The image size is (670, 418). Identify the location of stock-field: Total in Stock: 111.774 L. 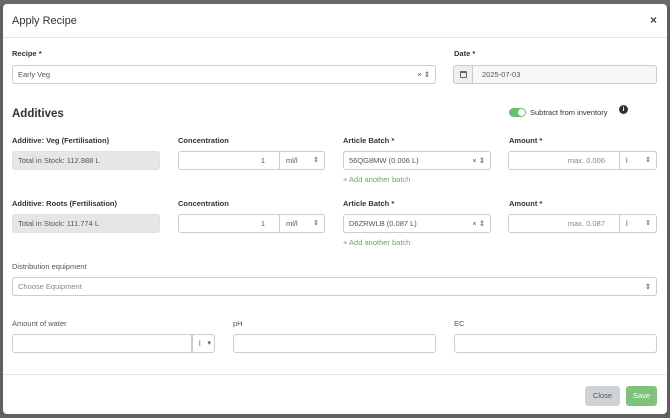
(86, 223).